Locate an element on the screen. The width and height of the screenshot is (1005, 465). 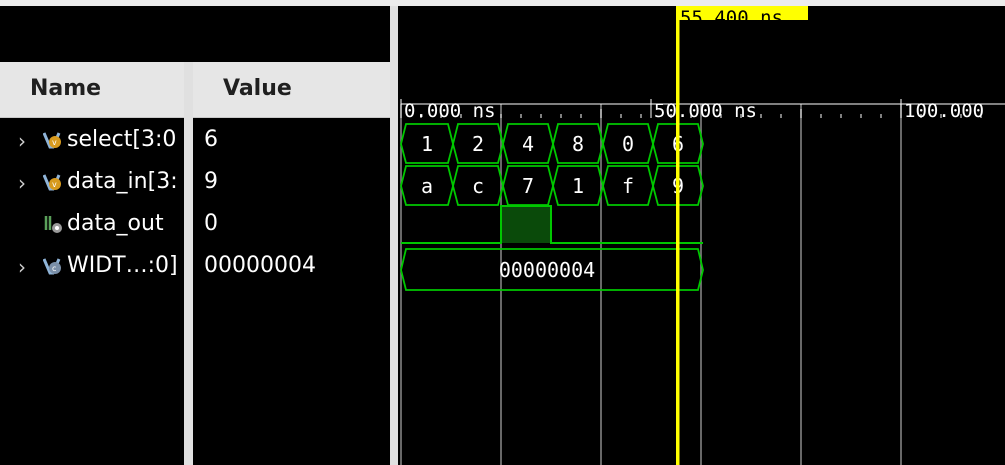
signal-row-data-in: › v data_in[3: is located at coordinates (92, 183).